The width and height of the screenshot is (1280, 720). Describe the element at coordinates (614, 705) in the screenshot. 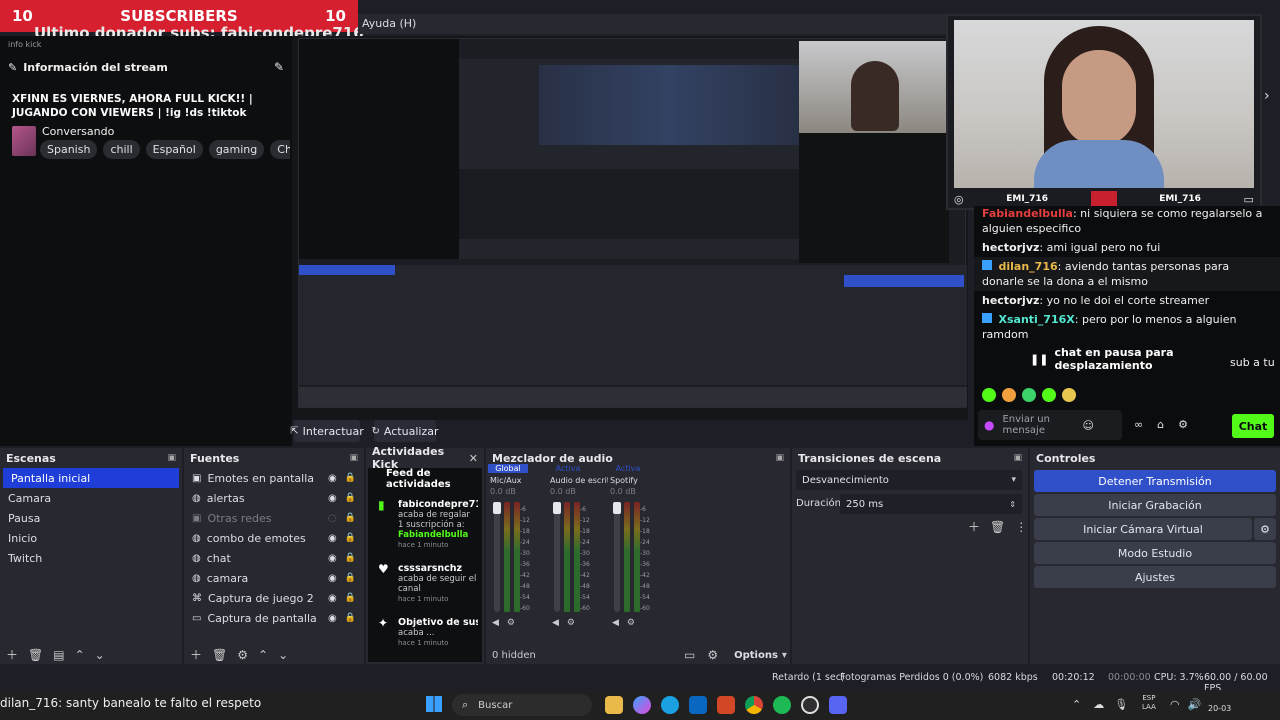

I see `file-explorer-icon` at that location.